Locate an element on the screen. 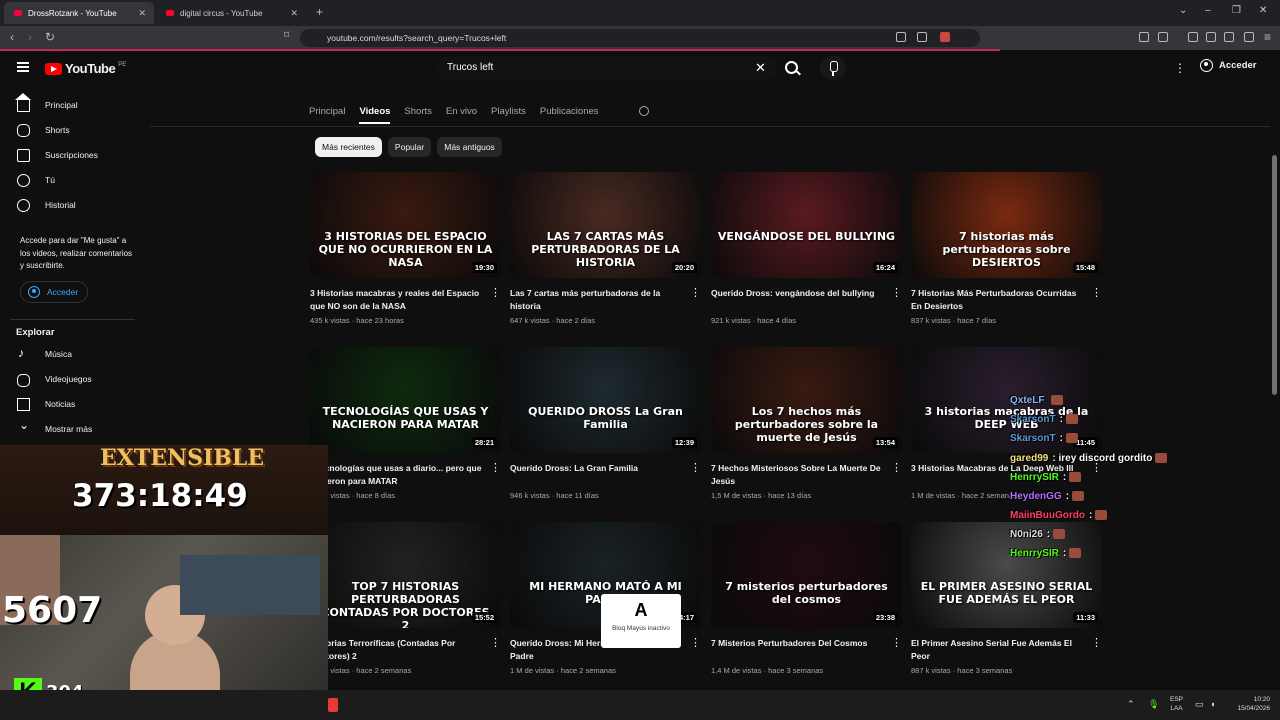 The image size is (1280, 720). sidebar-item-news: Noticias is located at coordinates (70, 404).